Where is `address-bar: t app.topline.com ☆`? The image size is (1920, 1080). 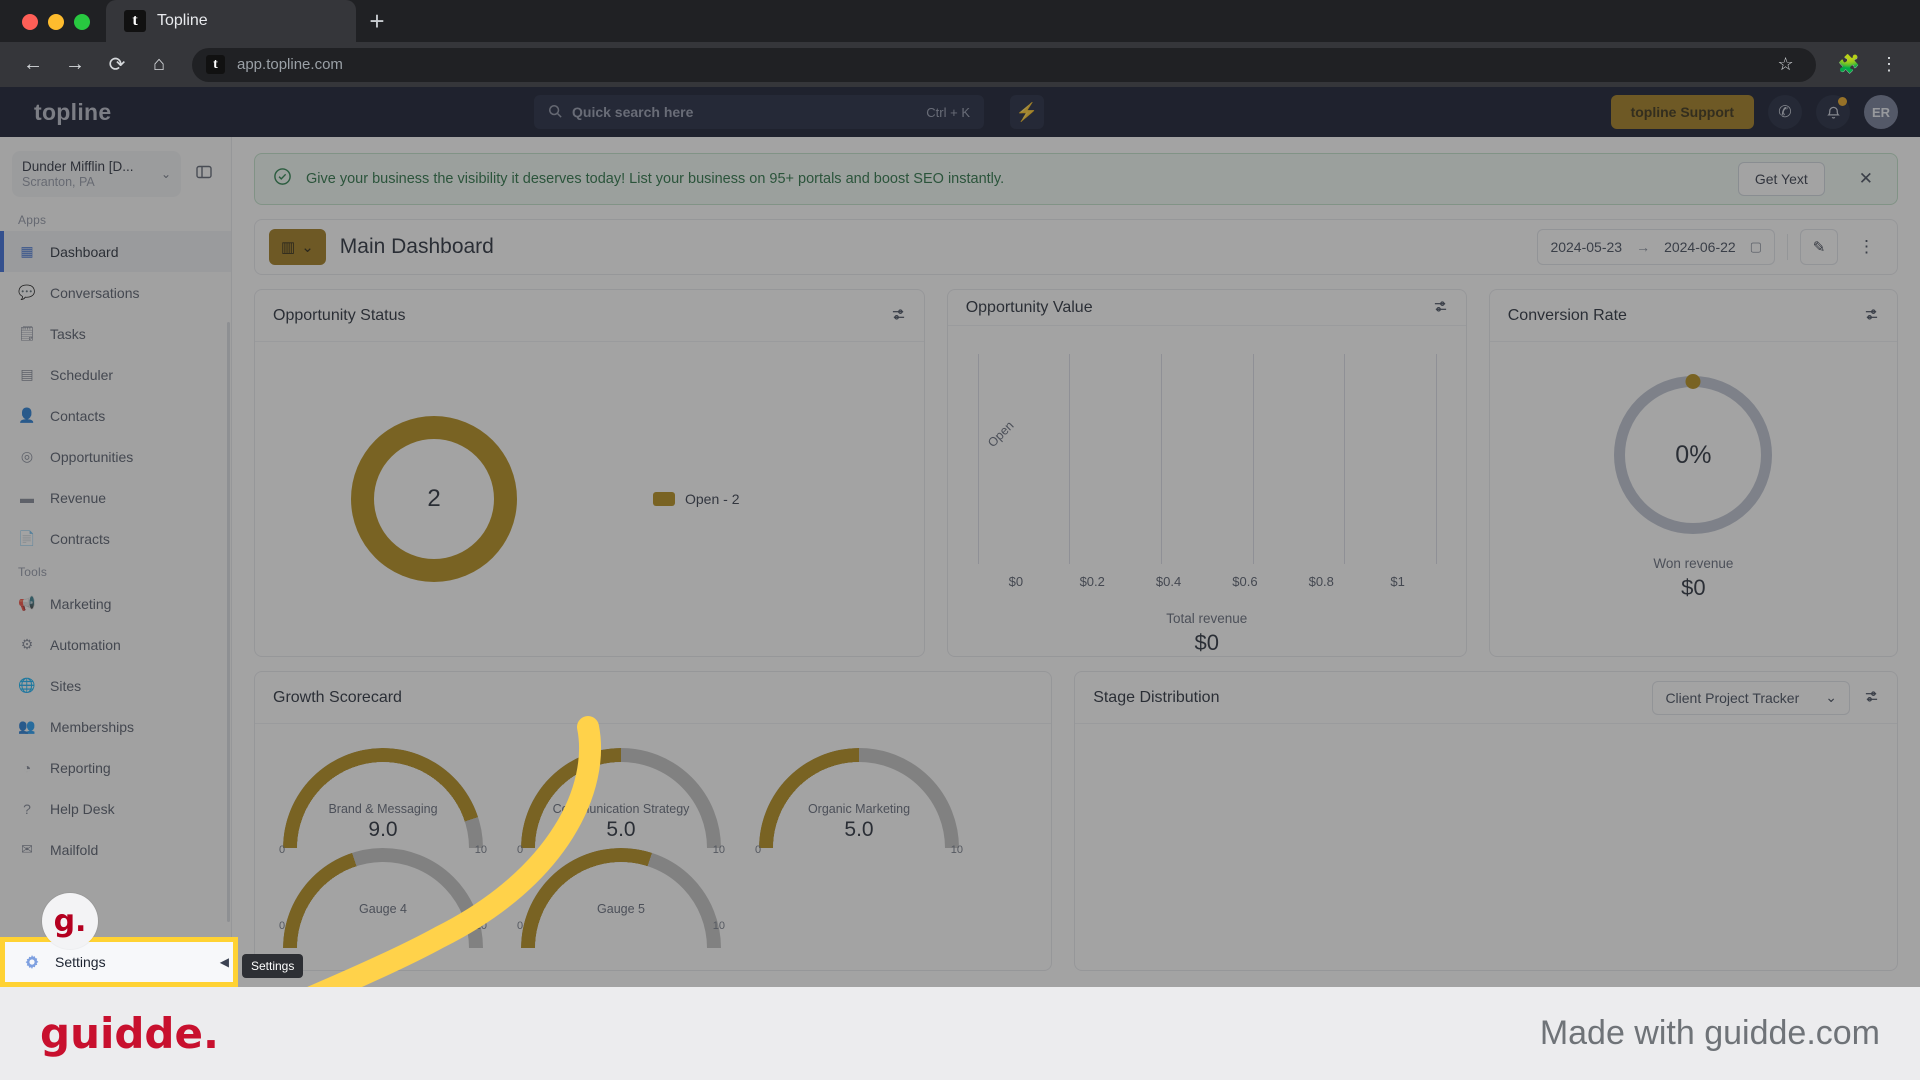
address-bar: t app.topline.com ☆ is located at coordinates (1004, 64).